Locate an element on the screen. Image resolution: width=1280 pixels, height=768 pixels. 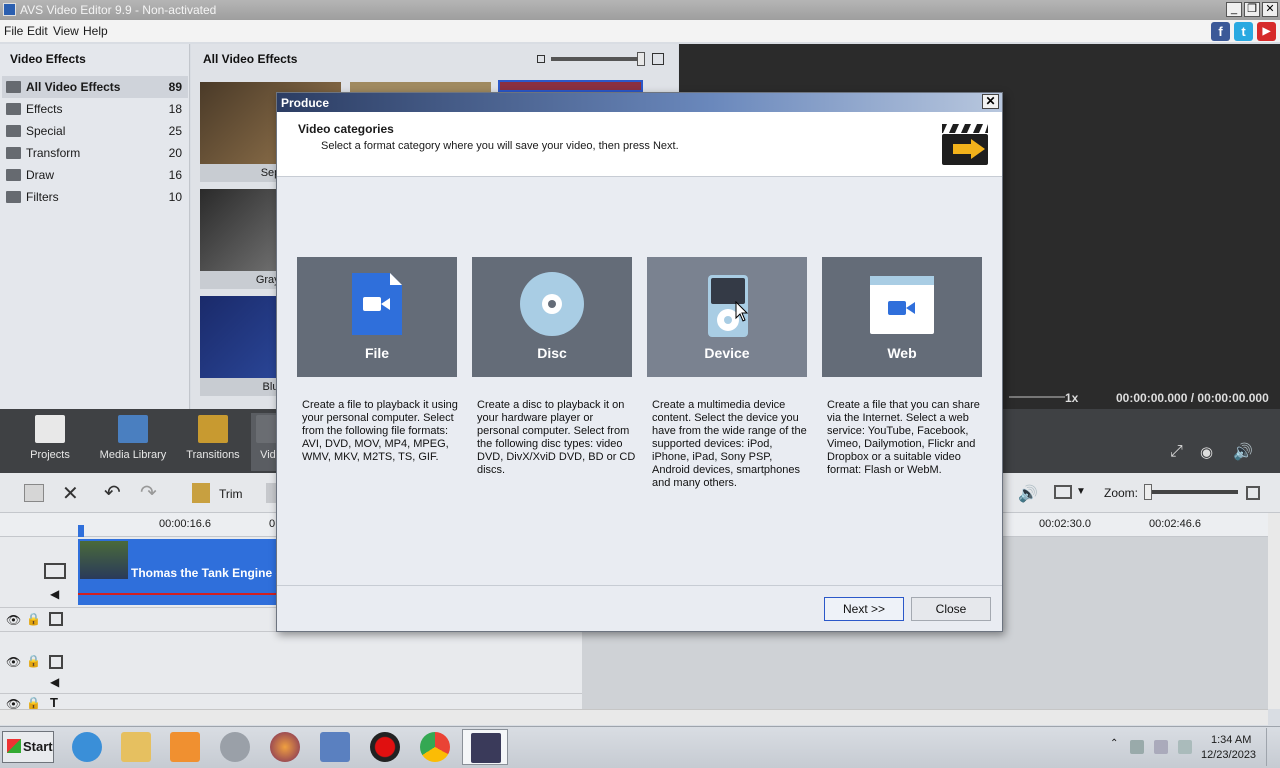
effect-thumb-partial is located at coordinates (420, 87).